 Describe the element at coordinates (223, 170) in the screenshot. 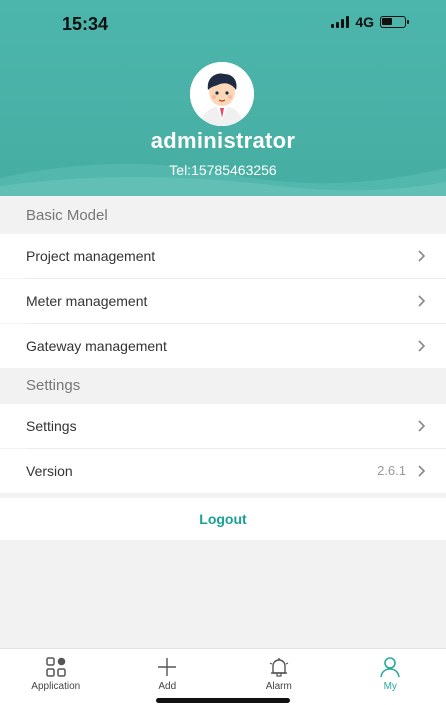

I see `phone-number: Tel:15785463256` at that location.